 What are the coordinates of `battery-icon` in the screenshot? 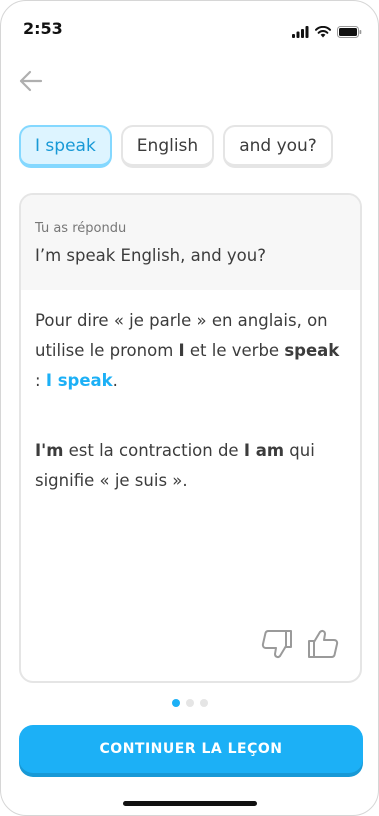 It's located at (349, 32).